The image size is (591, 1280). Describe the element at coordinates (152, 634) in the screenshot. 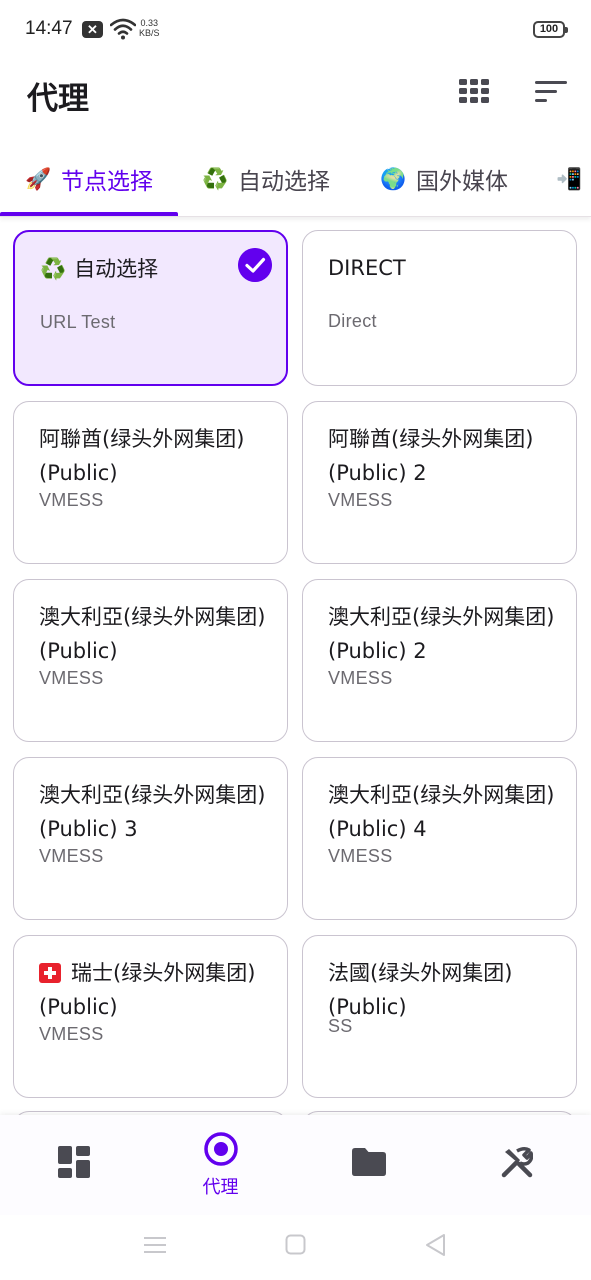

I see `proxy-name: 澳大利亞(绿头外网集团)(Public)` at that location.